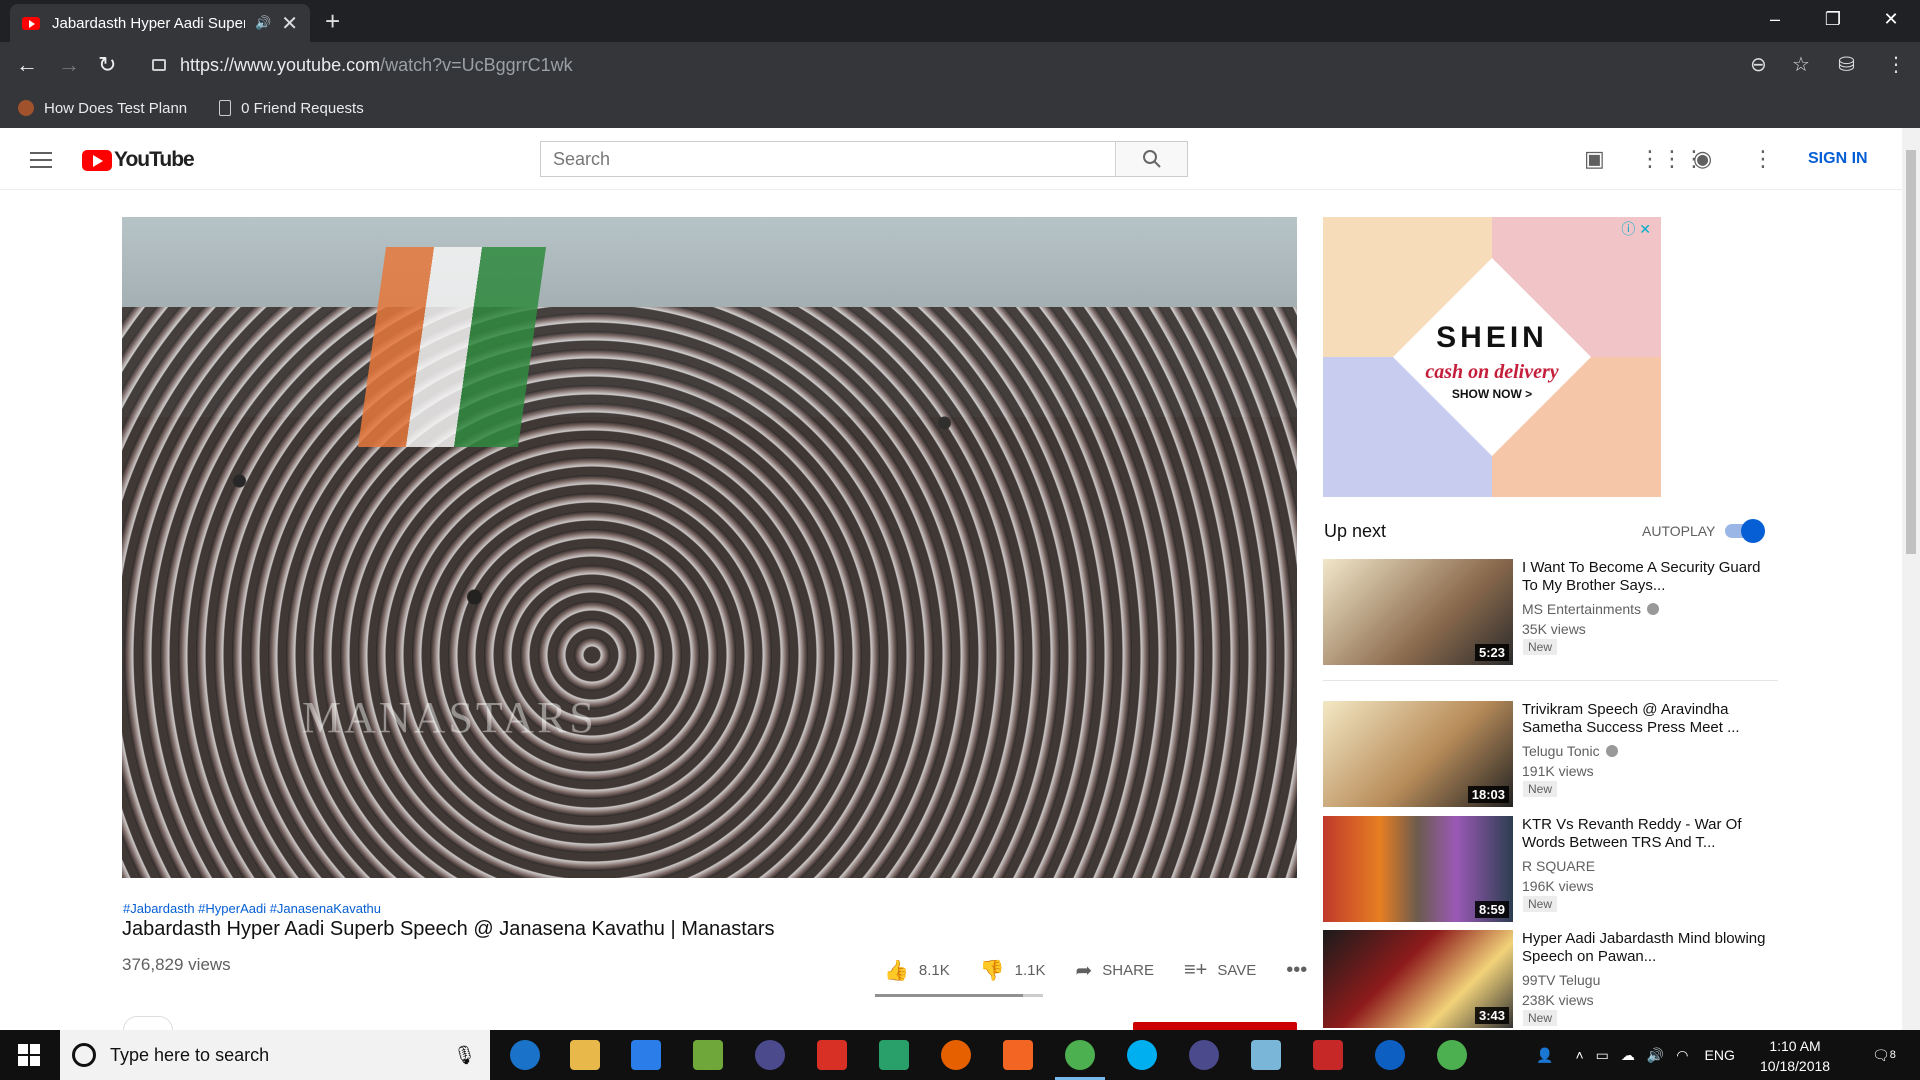 This screenshot has width=1920, height=1080. Describe the element at coordinates (97, 160) in the screenshot. I see `youtube-play-icon` at that location.